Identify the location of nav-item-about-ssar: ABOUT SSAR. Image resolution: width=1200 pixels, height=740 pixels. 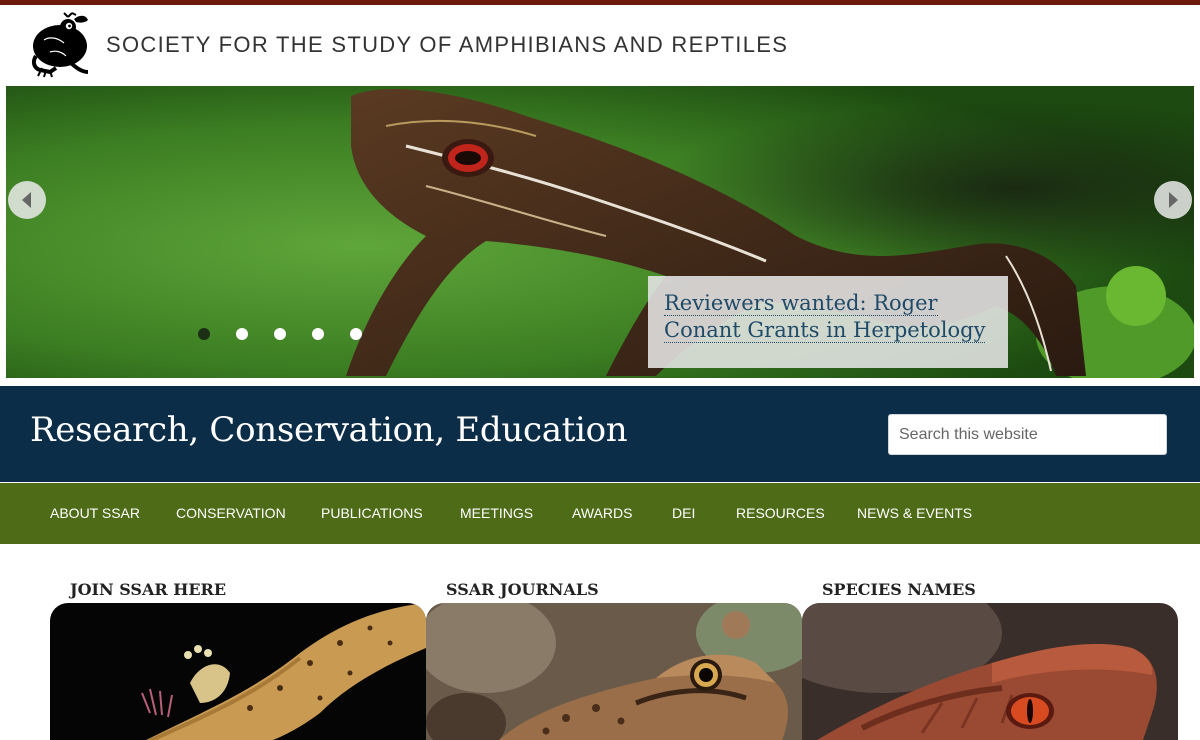
(95, 513).